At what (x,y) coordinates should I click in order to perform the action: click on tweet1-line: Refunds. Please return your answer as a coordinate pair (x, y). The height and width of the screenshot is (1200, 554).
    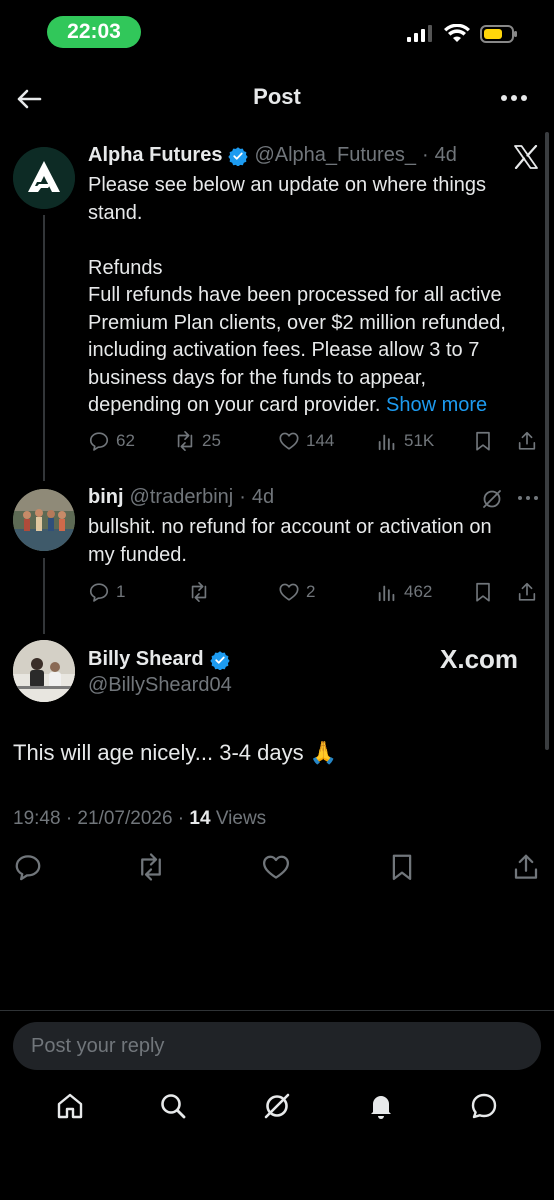
    Looking at the image, I should click on (125, 267).